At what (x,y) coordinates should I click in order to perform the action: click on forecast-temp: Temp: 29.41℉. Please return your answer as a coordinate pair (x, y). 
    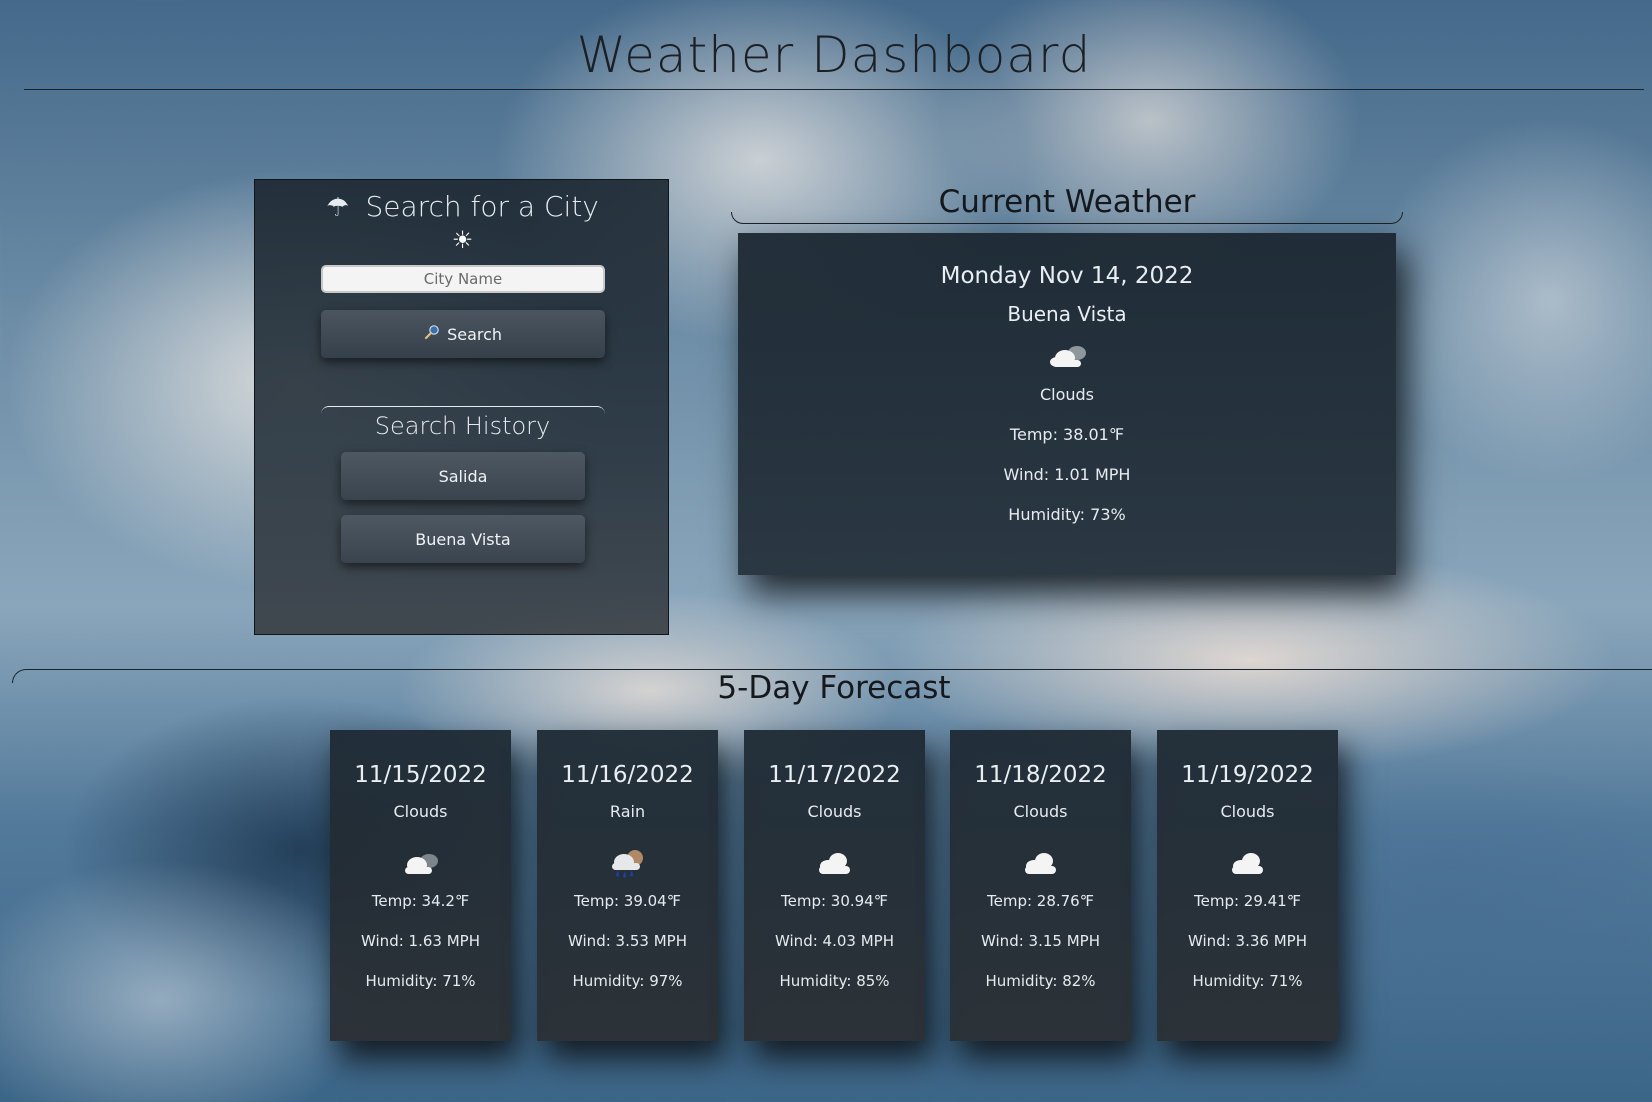
    Looking at the image, I should click on (1247, 901).